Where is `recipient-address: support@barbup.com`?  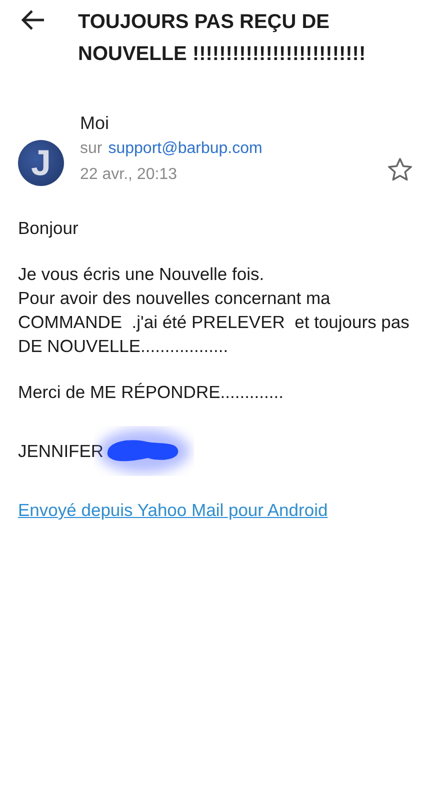
recipient-address: support@barbup.com is located at coordinates (185, 149).